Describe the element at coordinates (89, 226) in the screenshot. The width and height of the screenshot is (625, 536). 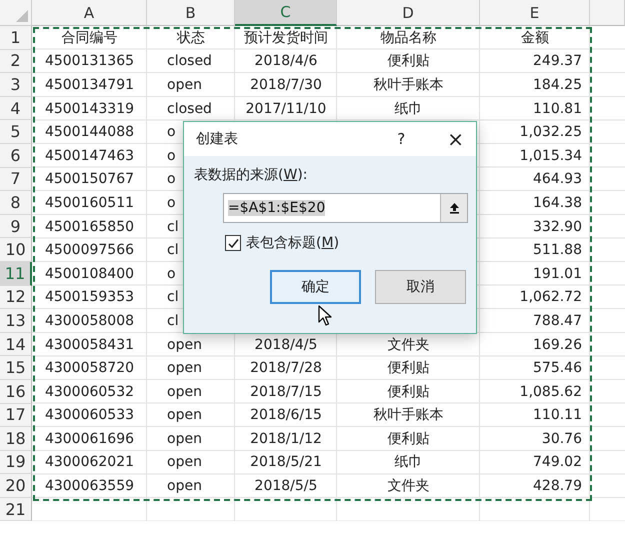
I see `table-cell: 4500165850` at that location.